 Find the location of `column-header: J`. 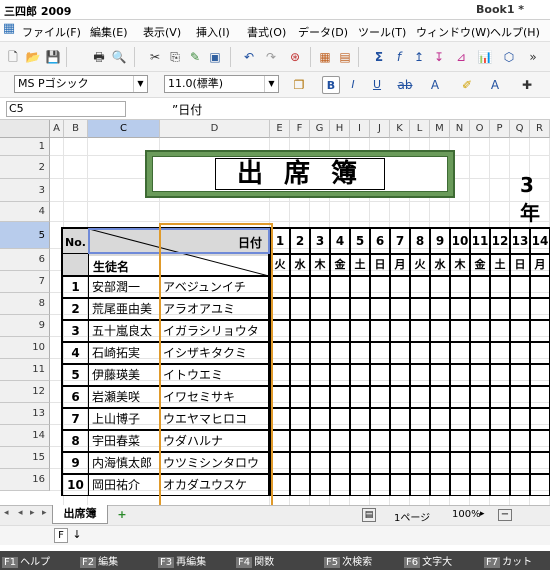

column-header: J is located at coordinates (380, 129).